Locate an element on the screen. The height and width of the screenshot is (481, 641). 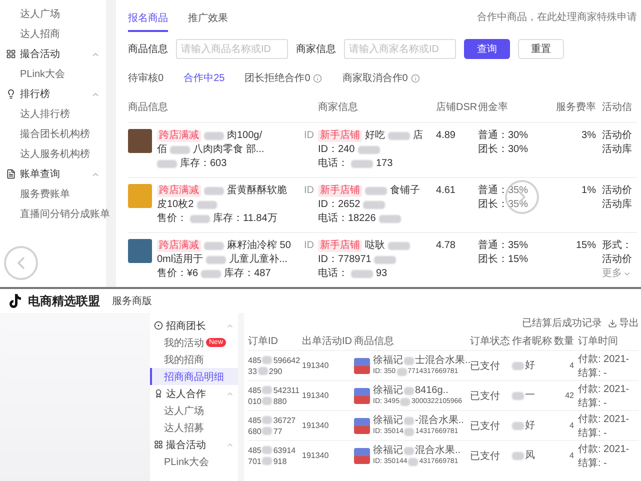
tab: 报名商品 is located at coordinates (148, 17).